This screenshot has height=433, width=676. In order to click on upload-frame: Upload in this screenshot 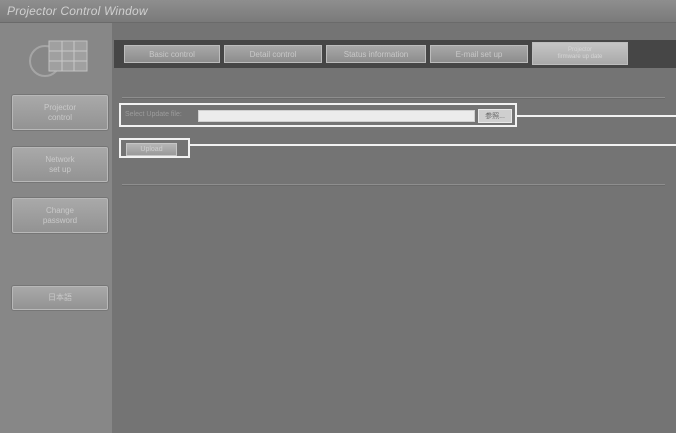, I will do `click(154, 148)`.